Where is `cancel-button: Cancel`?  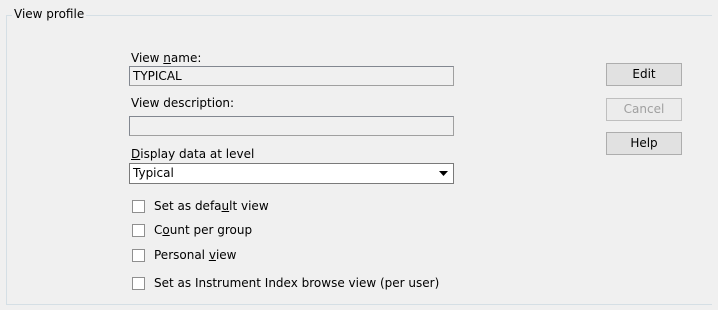 cancel-button: Cancel is located at coordinates (644, 109).